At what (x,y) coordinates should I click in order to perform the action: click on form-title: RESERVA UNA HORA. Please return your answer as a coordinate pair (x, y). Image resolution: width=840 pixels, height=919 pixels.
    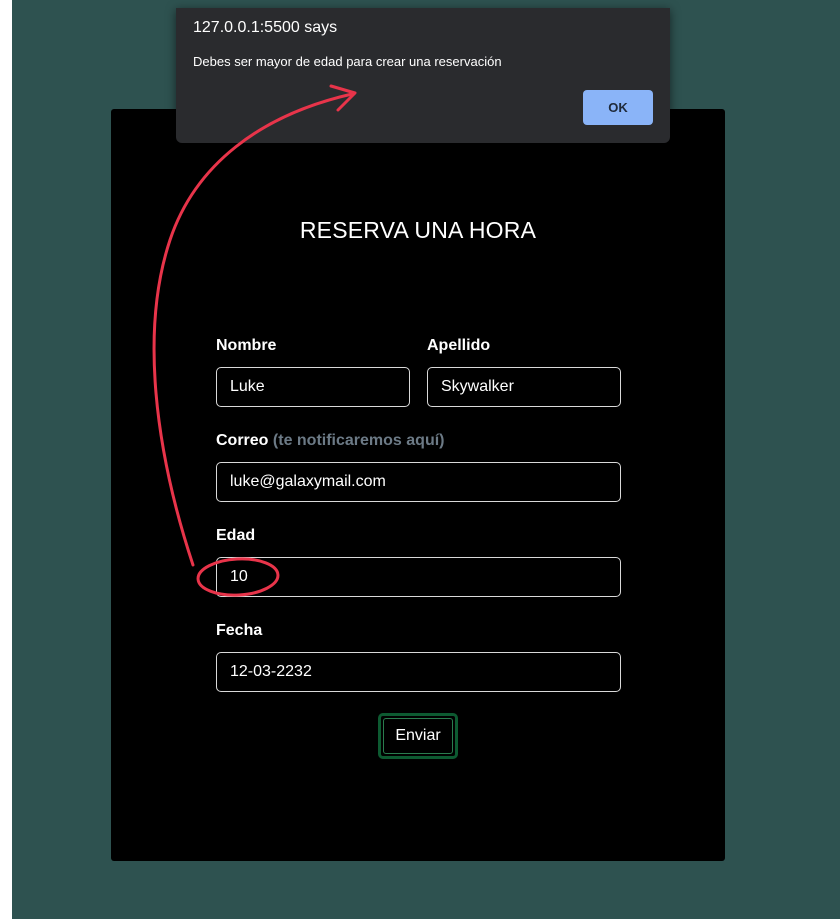
    Looking at the image, I should click on (418, 230).